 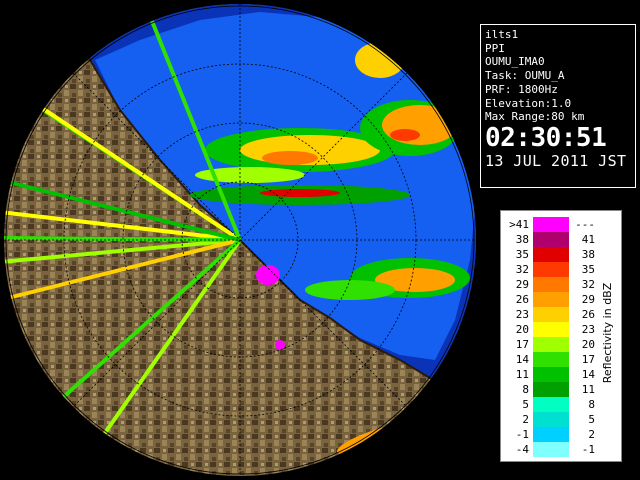 What do you see at coordinates (519, 224) in the screenshot?
I see `legend-low-value: >41` at bounding box center [519, 224].